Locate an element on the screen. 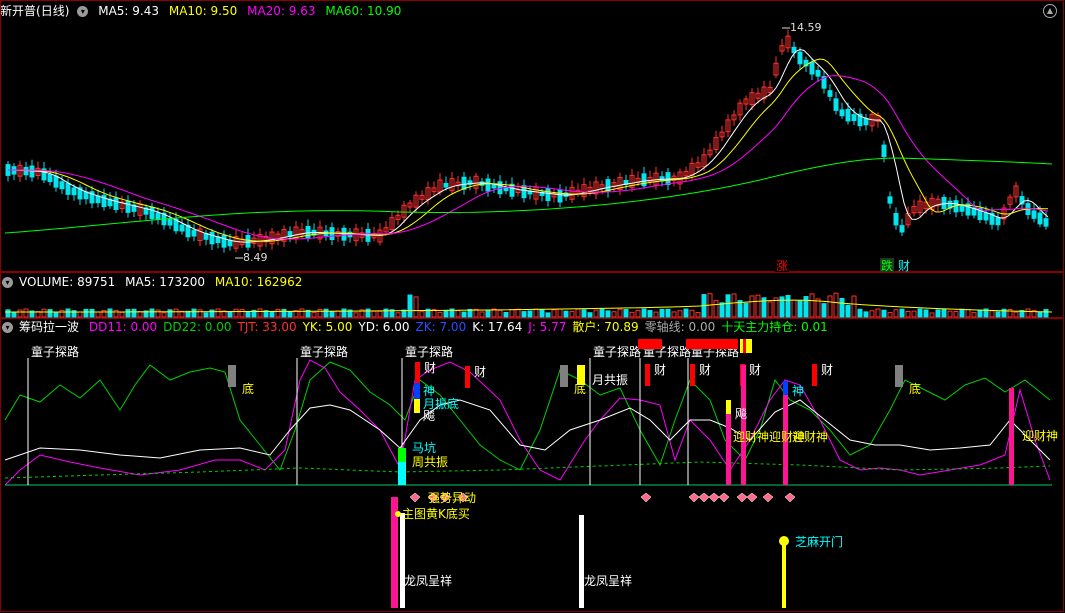 The image size is (1065, 613). high-price-label: 14.59 is located at coordinates (806, 27).